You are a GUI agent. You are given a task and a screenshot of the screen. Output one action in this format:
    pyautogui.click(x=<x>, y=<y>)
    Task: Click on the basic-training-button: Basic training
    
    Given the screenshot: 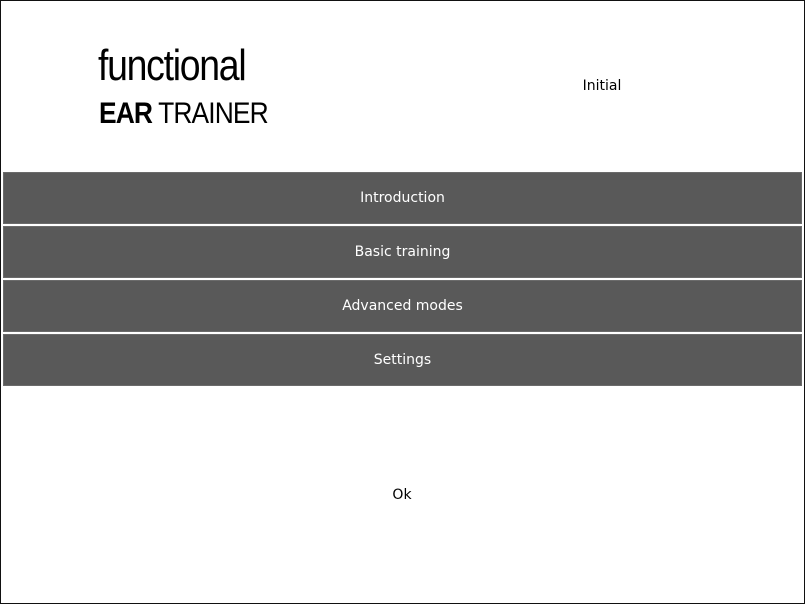 What is the action you would take?
    pyautogui.click(x=402, y=252)
    